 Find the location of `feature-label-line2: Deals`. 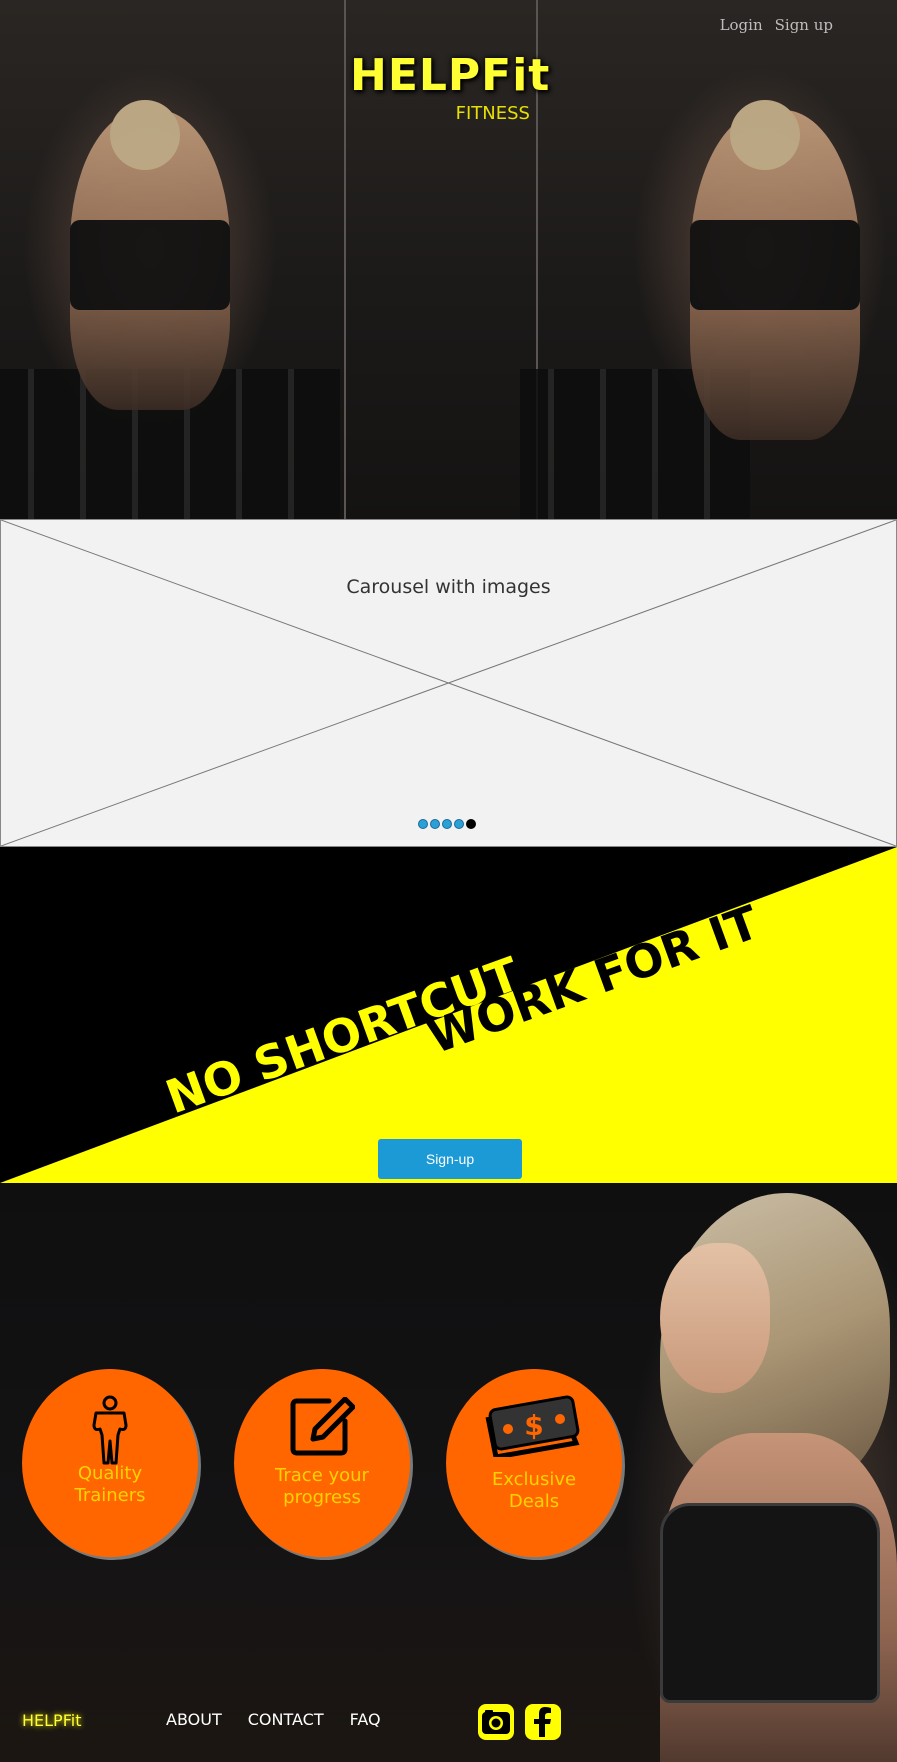

feature-label-line2: Deals is located at coordinates (534, 1501).